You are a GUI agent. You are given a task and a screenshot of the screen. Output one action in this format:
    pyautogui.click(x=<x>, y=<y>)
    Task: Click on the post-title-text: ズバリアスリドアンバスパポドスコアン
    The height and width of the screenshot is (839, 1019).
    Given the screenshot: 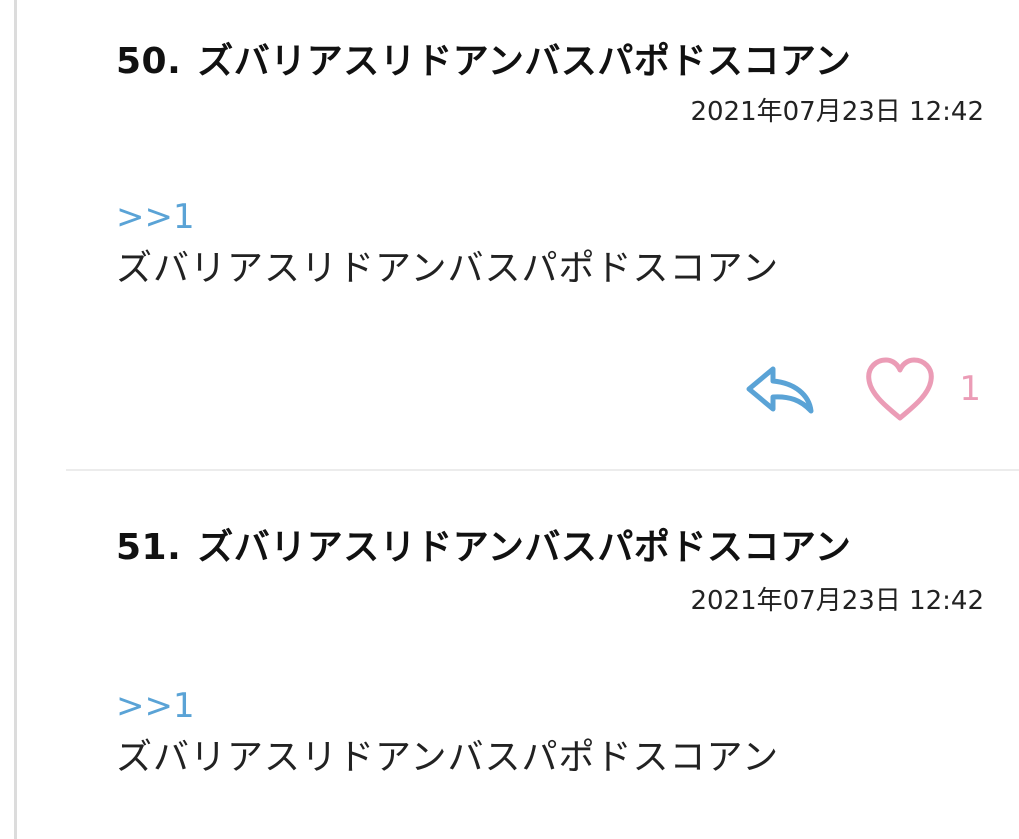 What is the action you would take?
    pyautogui.click(x=524, y=547)
    